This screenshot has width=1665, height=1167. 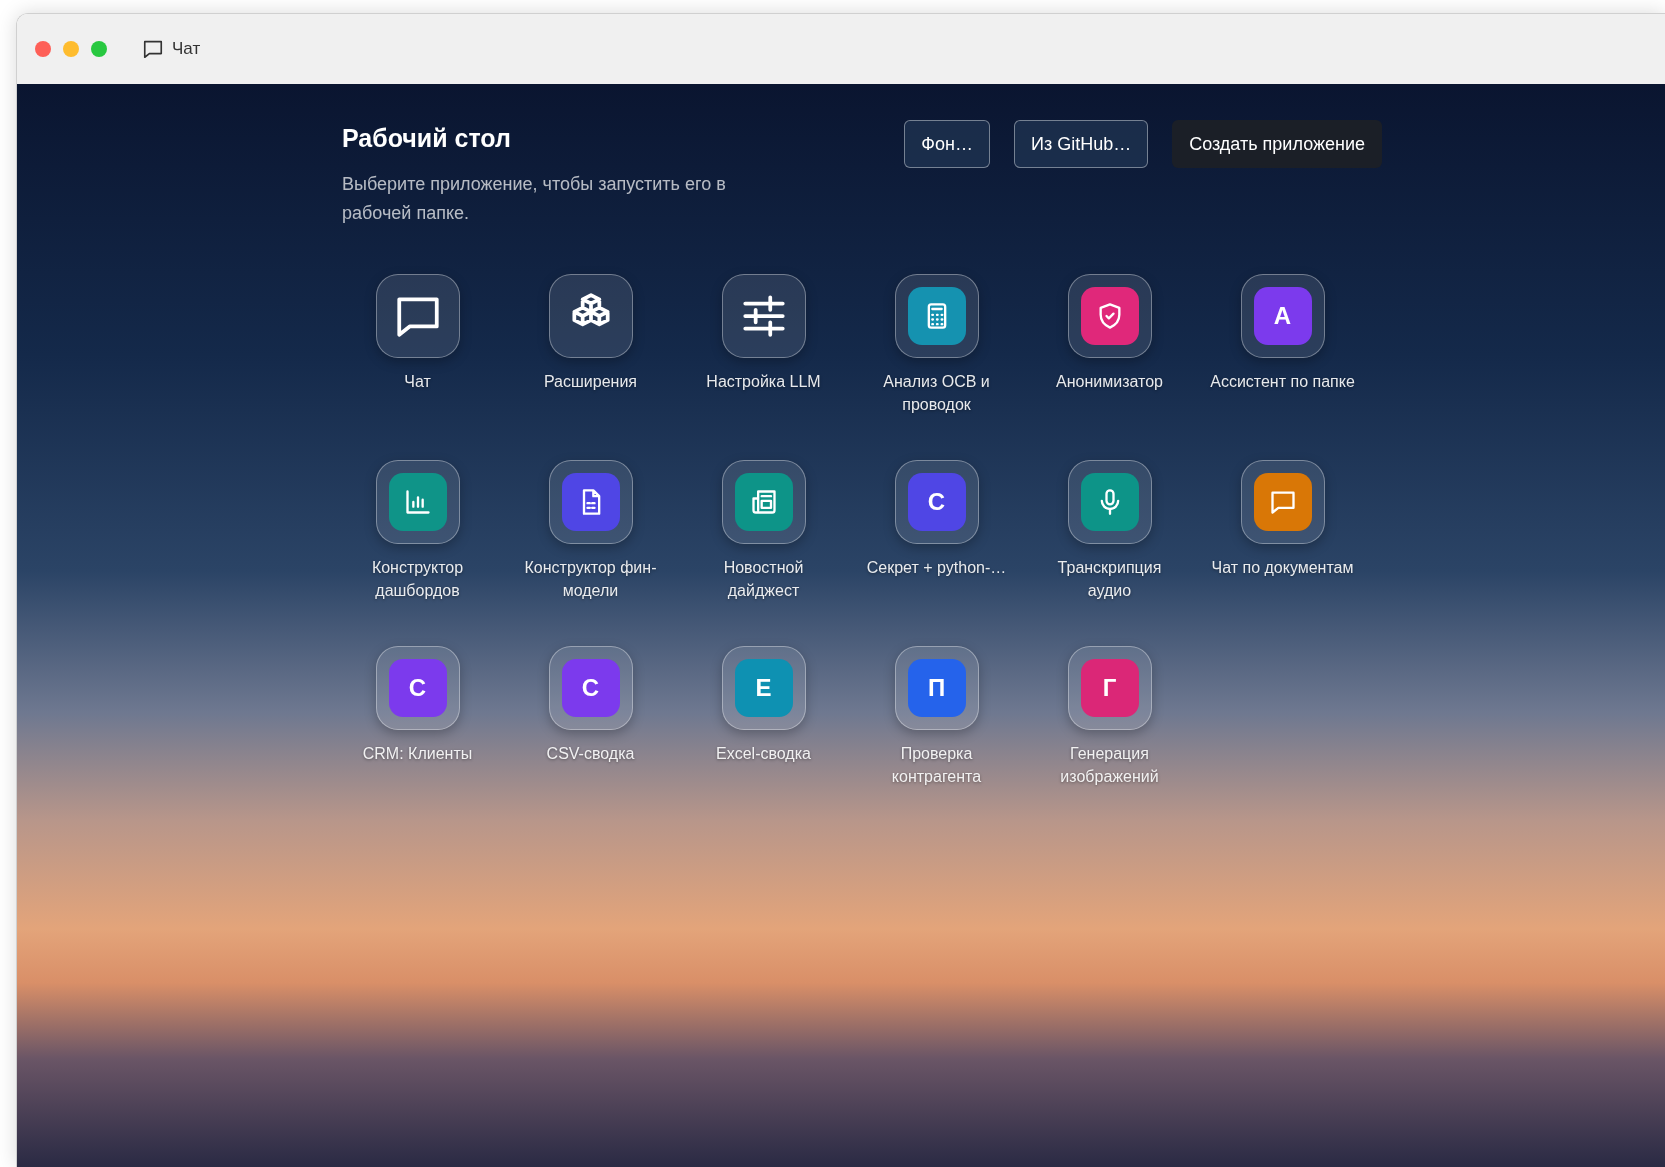 What do you see at coordinates (427, 138) in the screenshot?
I see `page-title: Рабочий стол` at bounding box center [427, 138].